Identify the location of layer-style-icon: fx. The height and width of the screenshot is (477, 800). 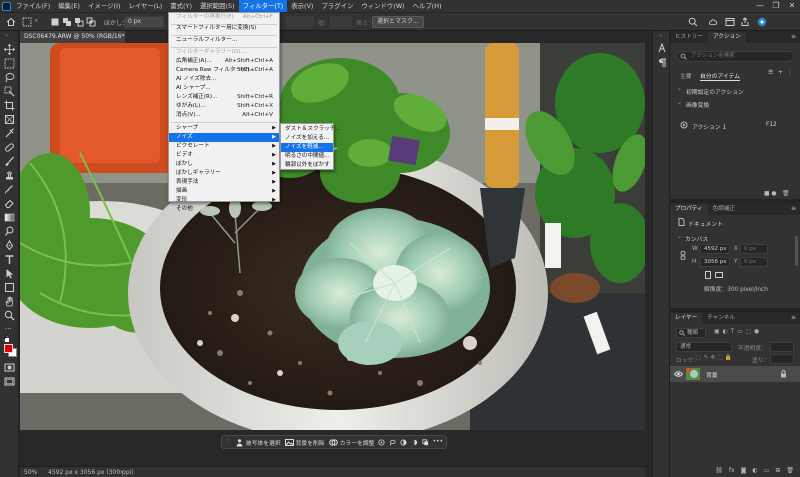
(732, 470).